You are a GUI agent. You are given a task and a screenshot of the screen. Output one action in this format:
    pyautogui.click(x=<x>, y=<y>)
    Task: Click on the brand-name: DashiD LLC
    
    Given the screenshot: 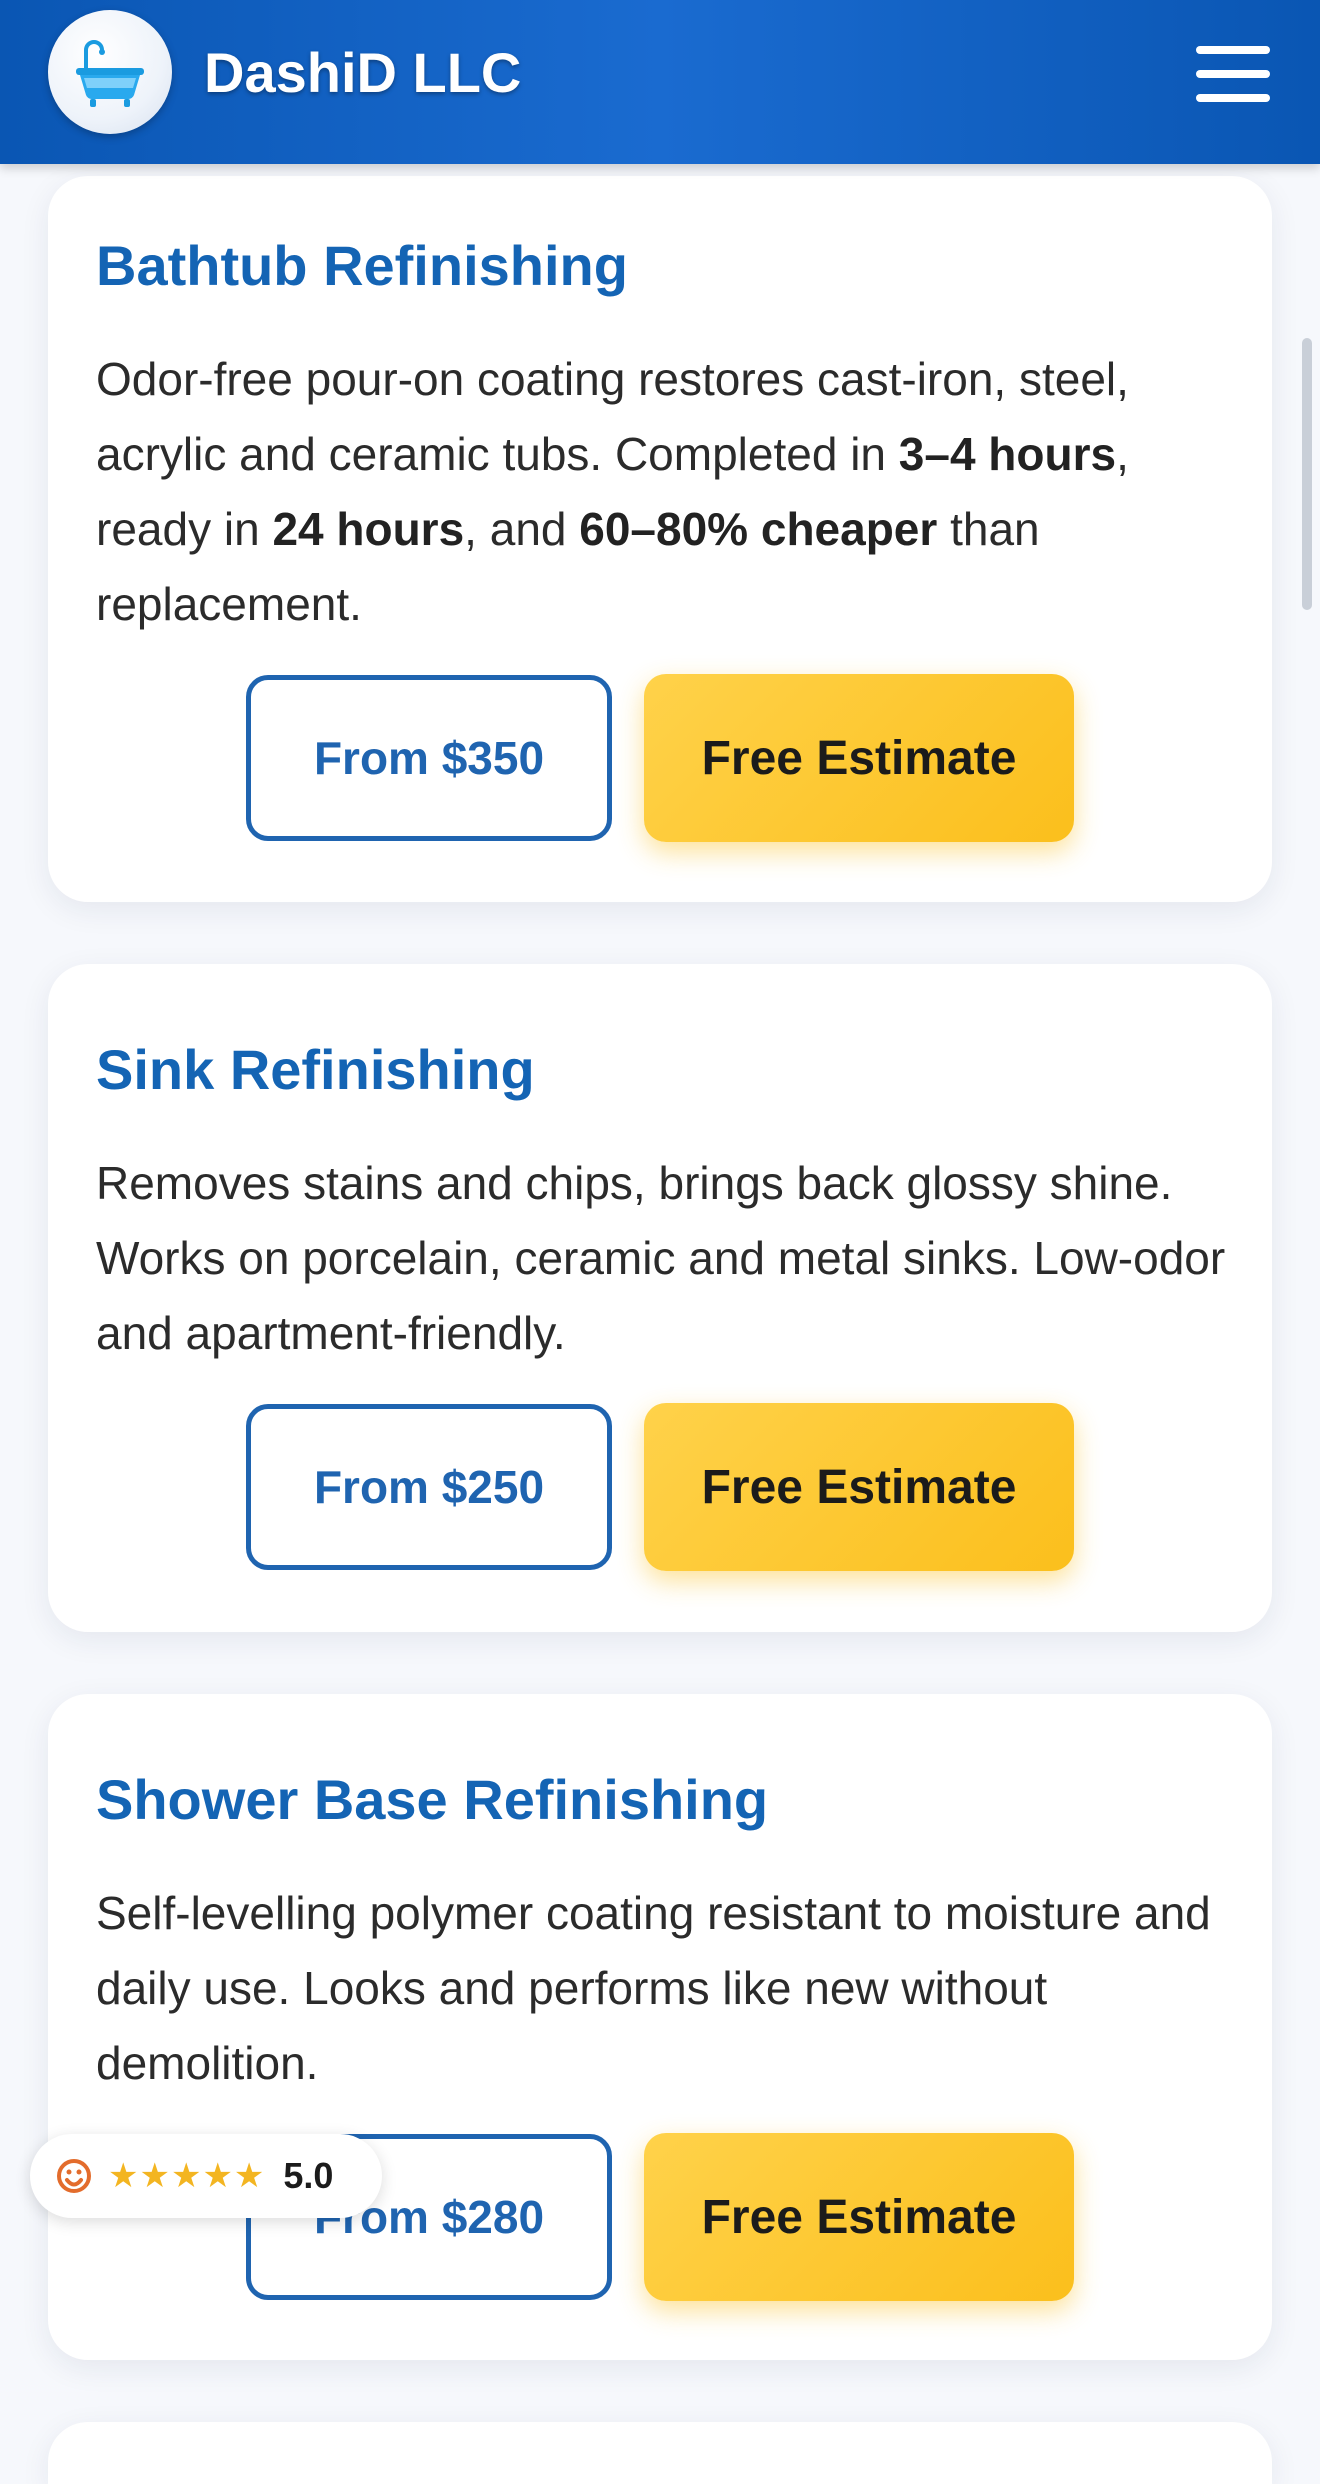 What is the action you would take?
    pyautogui.click(x=362, y=73)
    